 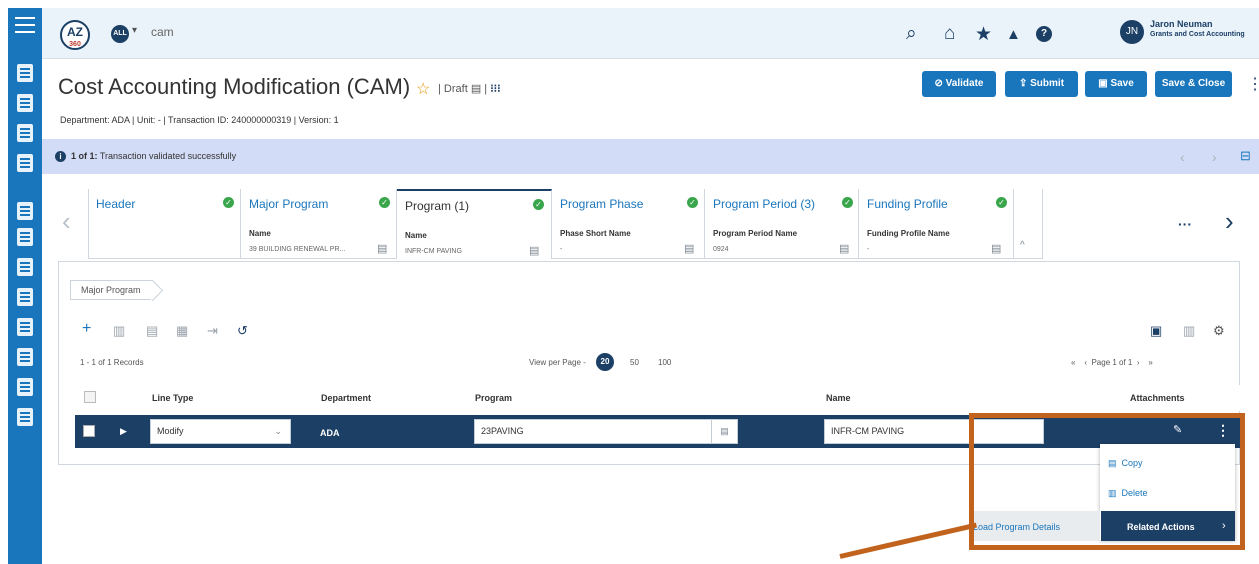 I want to click on status-badge: | Draft ▤ | ⁝⁝⁝, so click(x=469, y=89).